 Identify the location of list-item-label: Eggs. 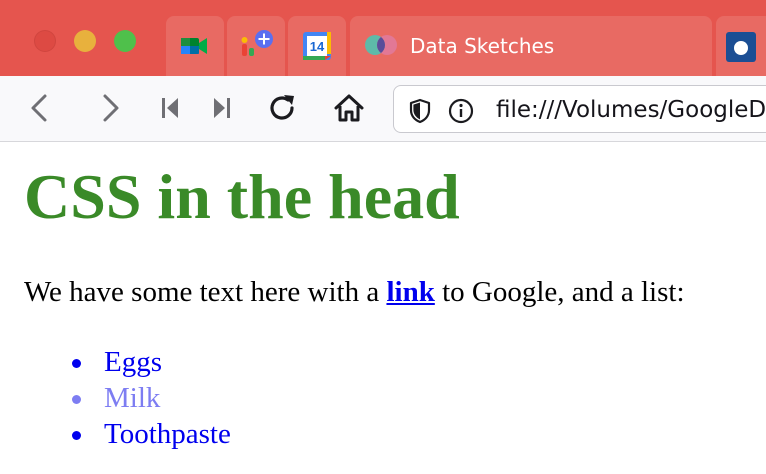
(133, 362).